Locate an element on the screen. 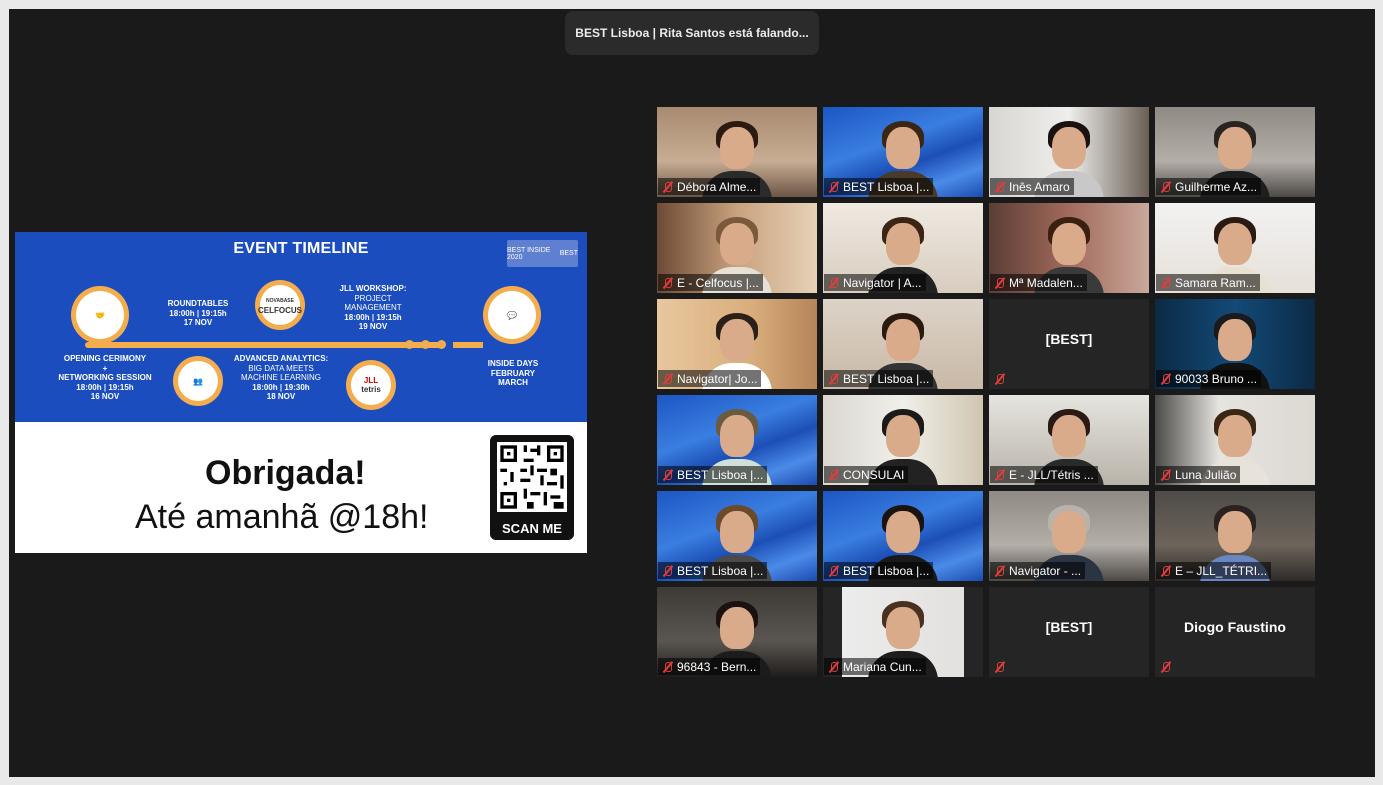 This screenshot has width=1383, height=785. novabase-text: NOVABASE is located at coordinates (280, 301).